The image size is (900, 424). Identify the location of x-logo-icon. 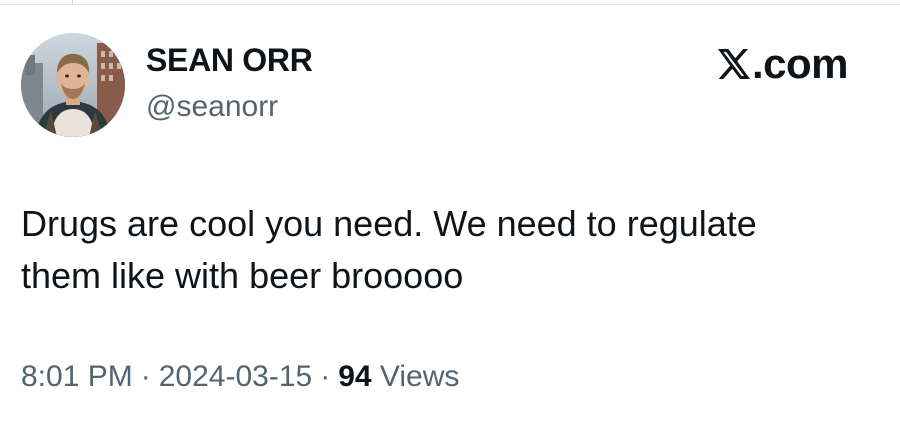
(733, 62).